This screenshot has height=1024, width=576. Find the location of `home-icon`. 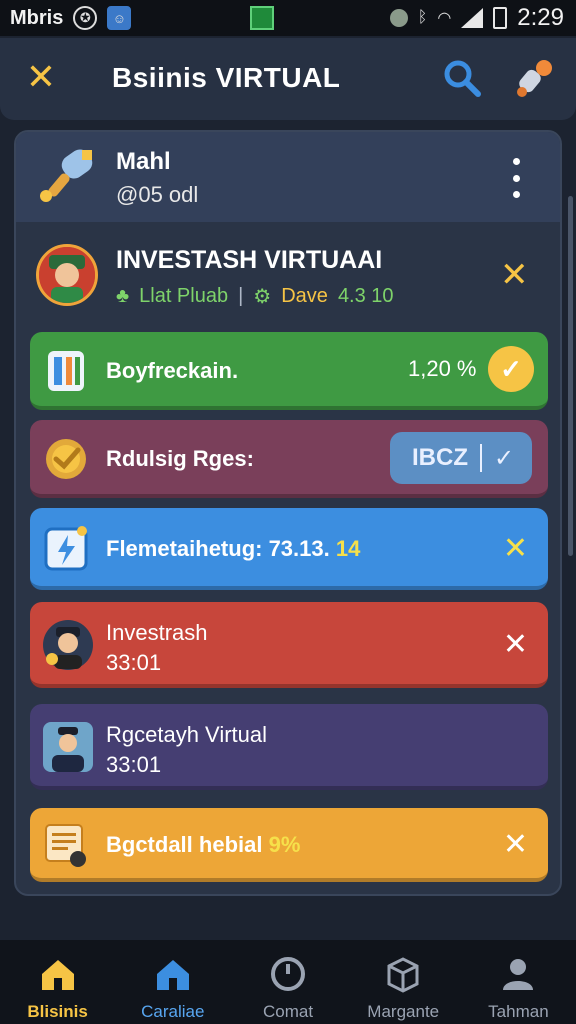

home-icon is located at coordinates (57, 975).